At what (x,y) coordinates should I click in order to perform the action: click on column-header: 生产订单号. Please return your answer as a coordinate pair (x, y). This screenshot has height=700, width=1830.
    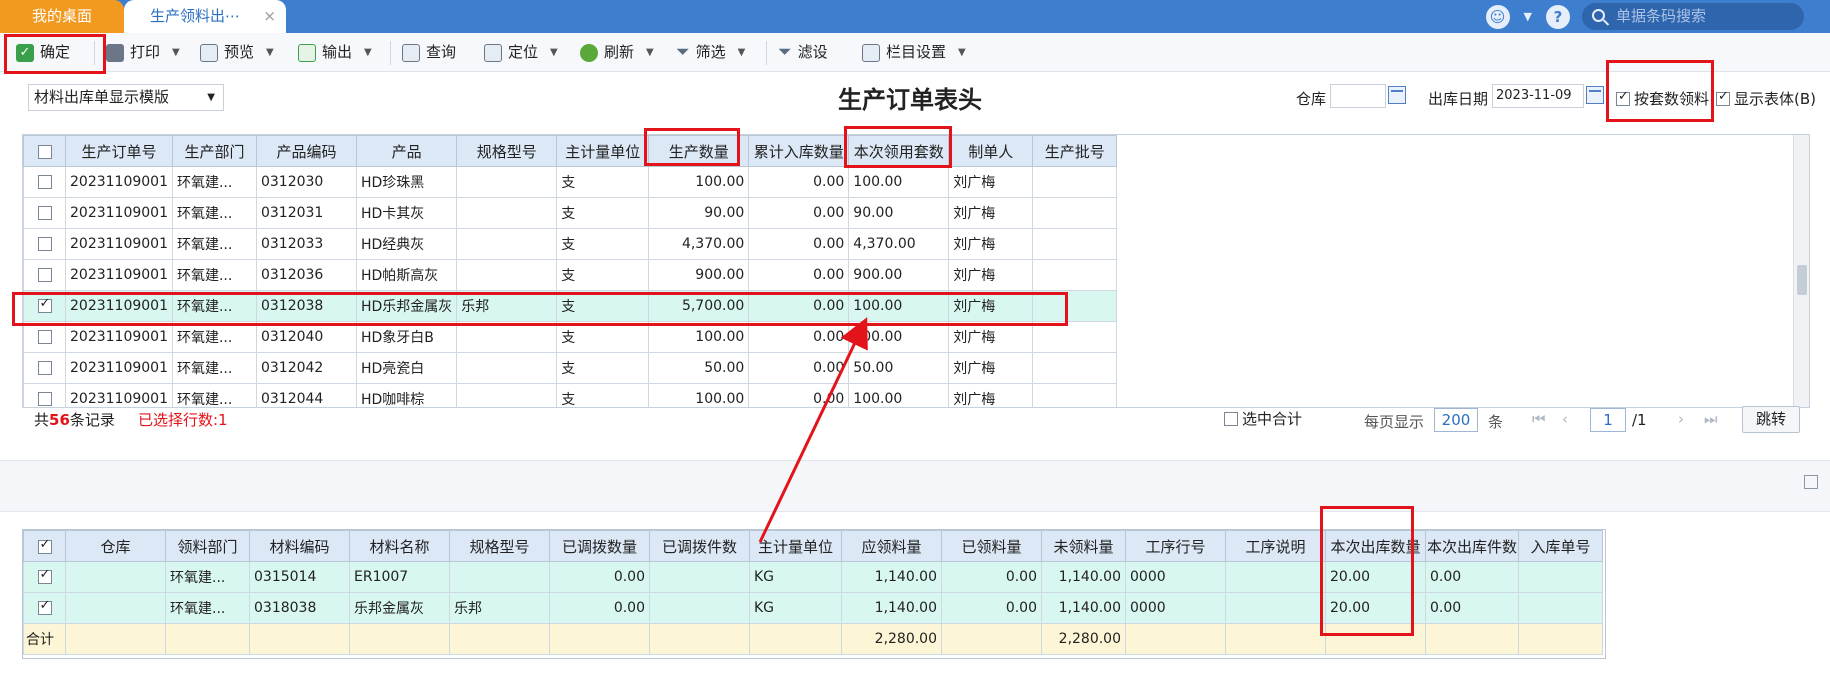
    Looking at the image, I should click on (119, 151).